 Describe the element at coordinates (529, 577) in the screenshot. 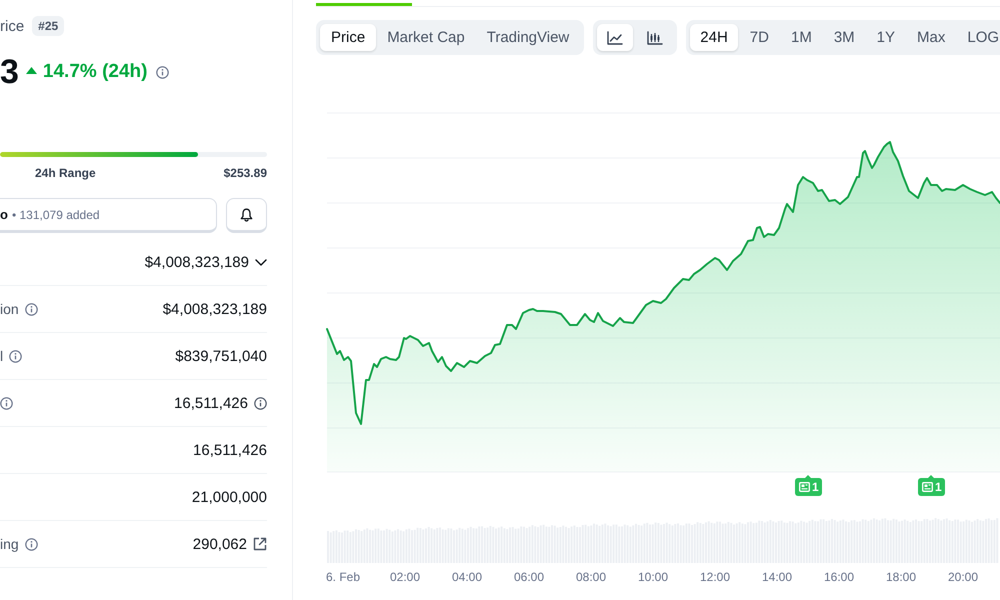

I see `x-axis-label: 06:00` at that location.